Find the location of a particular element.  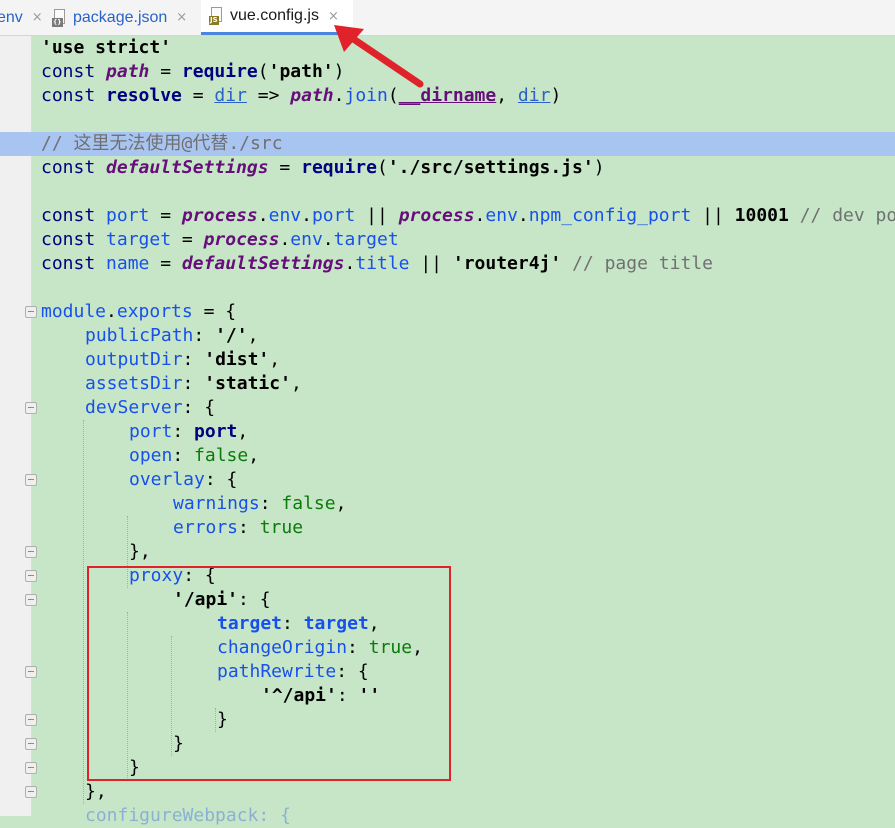

code-line: overlay: { is located at coordinates (183, 479).